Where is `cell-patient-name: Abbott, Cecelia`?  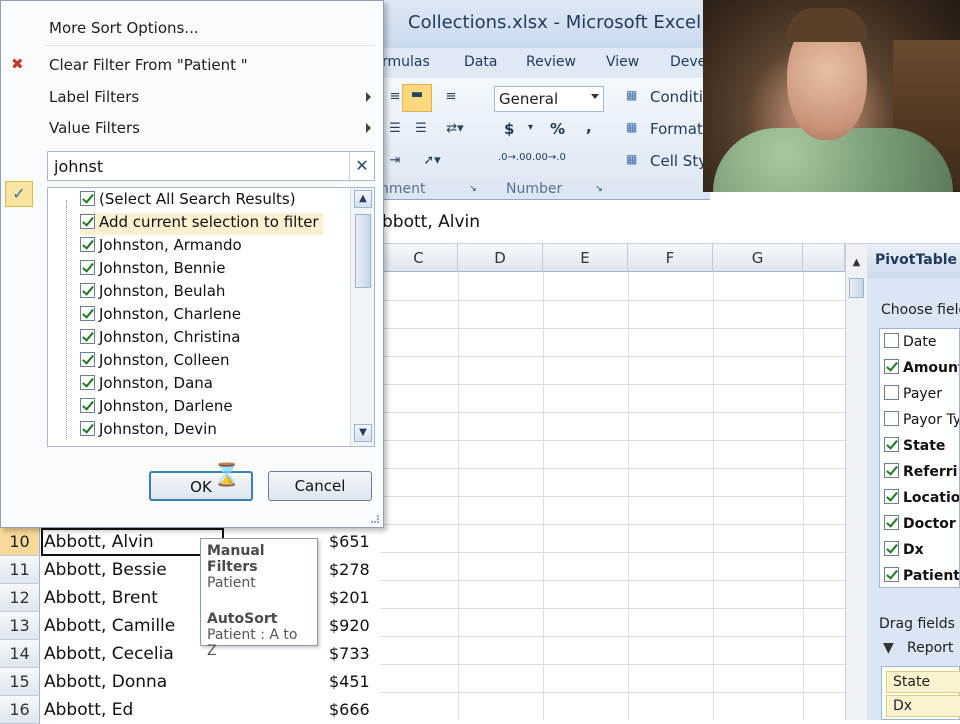
cell-patient-name: Abbott, Cecelia is located at coordinates (109, 654).